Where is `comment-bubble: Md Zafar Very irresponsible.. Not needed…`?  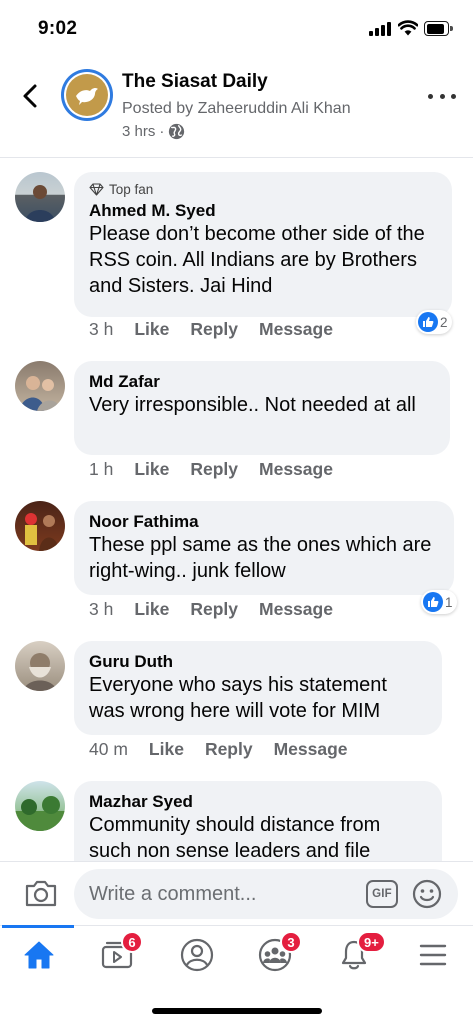
comment-bubble: Md Zafar Very irresponsible.. Not needed… is located at coordinates (262, 408).